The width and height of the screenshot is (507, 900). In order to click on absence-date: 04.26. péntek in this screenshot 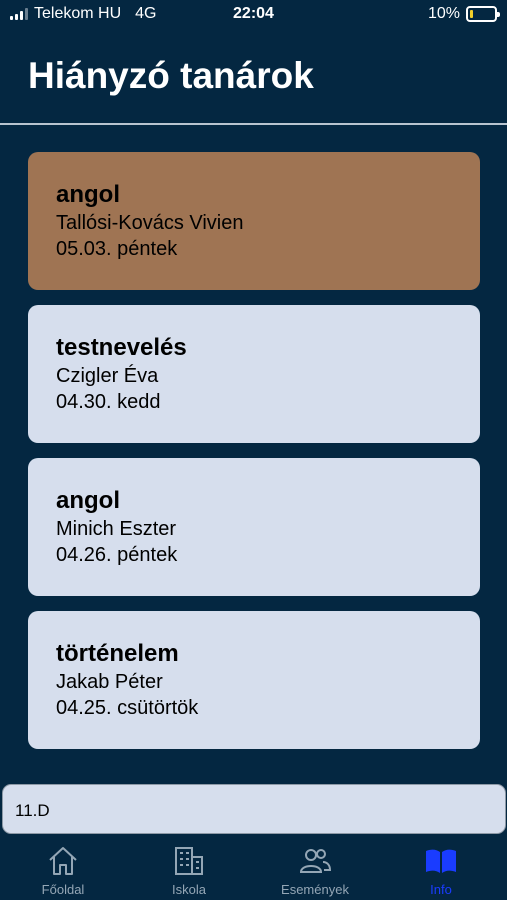, I will do `click(117, 555)`.